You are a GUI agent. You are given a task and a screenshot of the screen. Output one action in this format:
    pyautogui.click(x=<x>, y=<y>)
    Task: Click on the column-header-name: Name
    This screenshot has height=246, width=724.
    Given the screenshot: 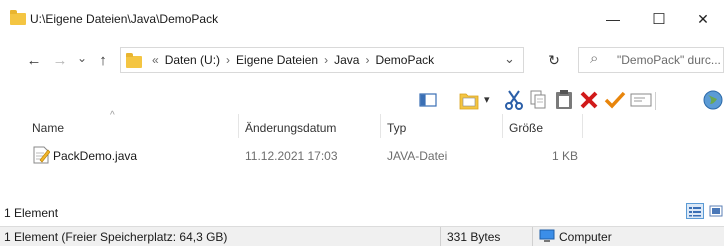 What is the action you would take?
    pyautogui.click(x=48, y=128)
    